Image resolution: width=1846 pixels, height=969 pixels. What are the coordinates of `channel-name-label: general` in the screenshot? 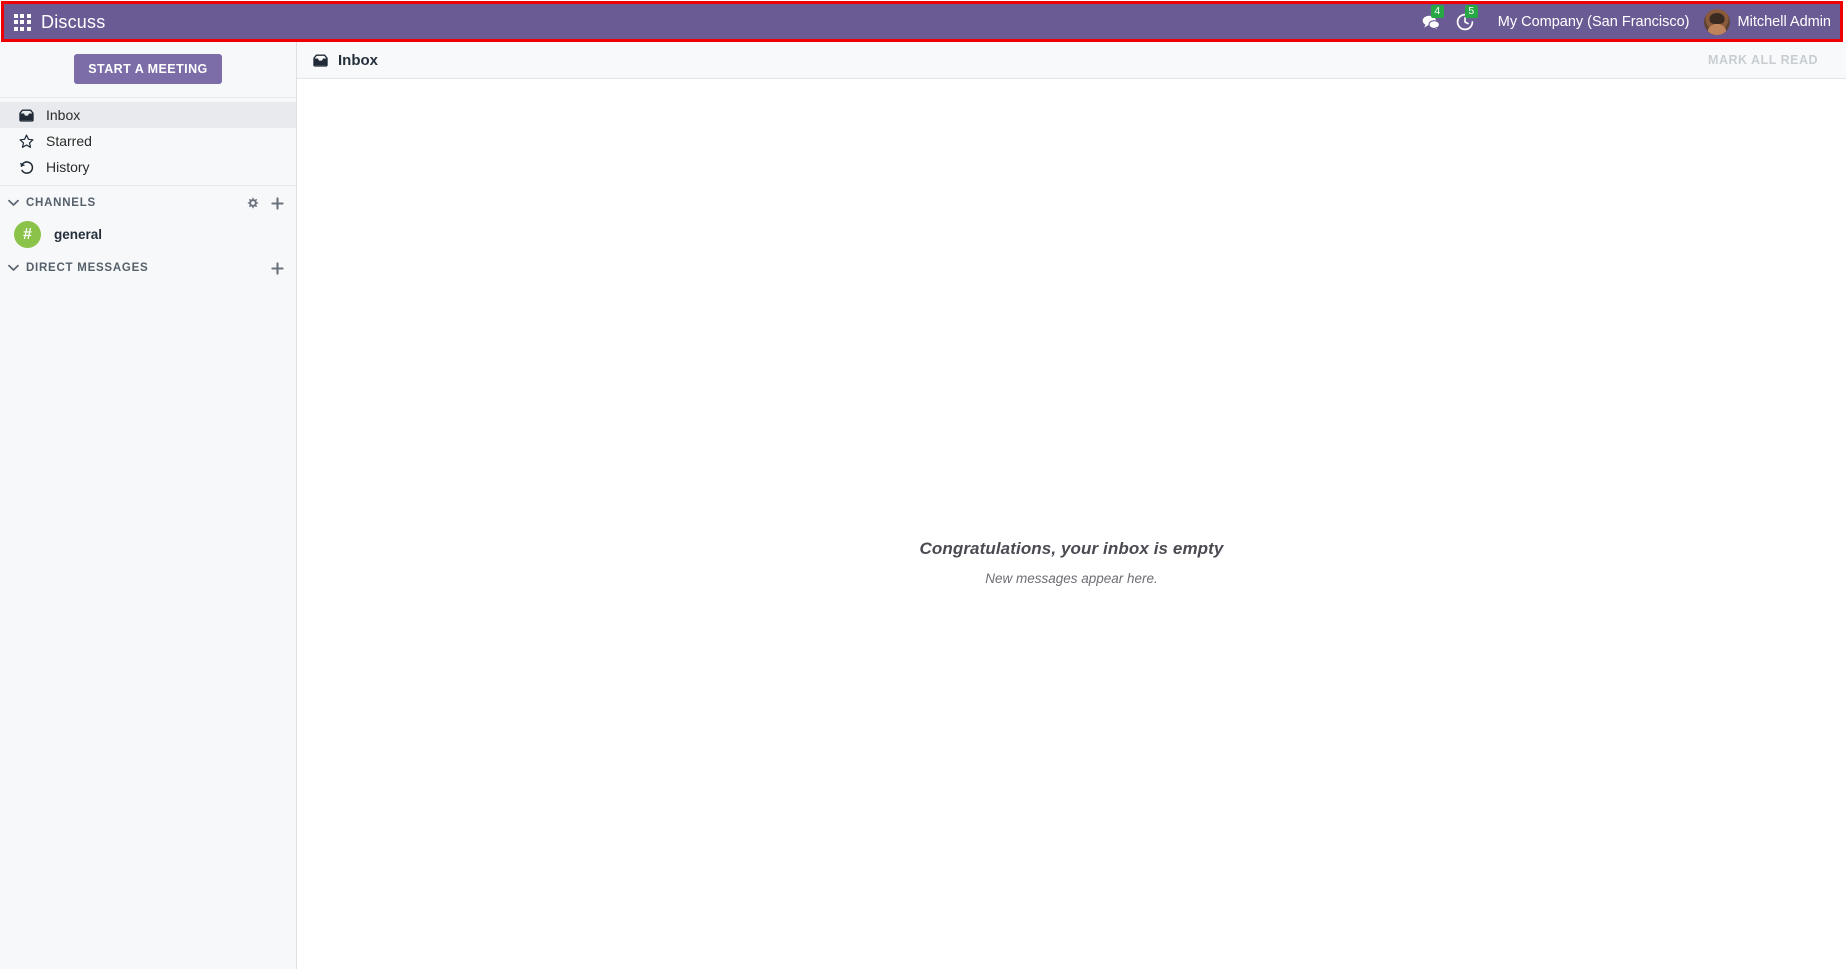 It's located at (78, 234).